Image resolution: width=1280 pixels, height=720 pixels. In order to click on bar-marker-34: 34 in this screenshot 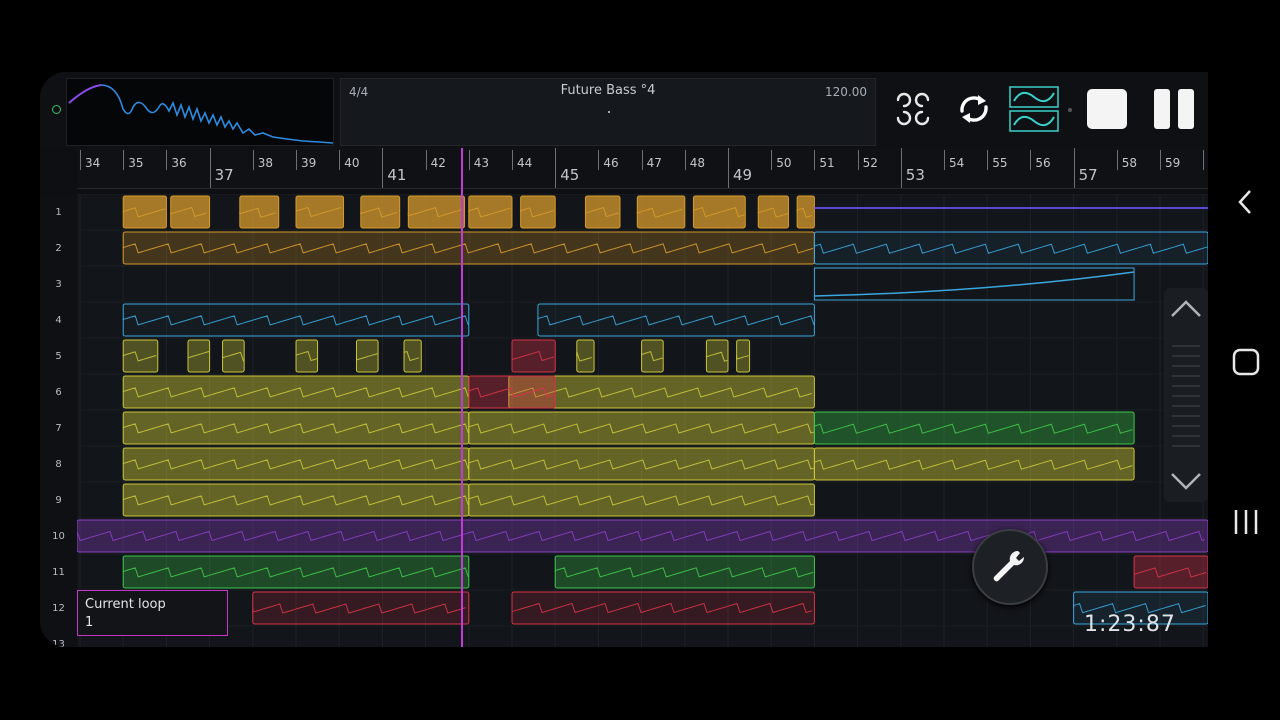, I will do `click(90, 160)`.